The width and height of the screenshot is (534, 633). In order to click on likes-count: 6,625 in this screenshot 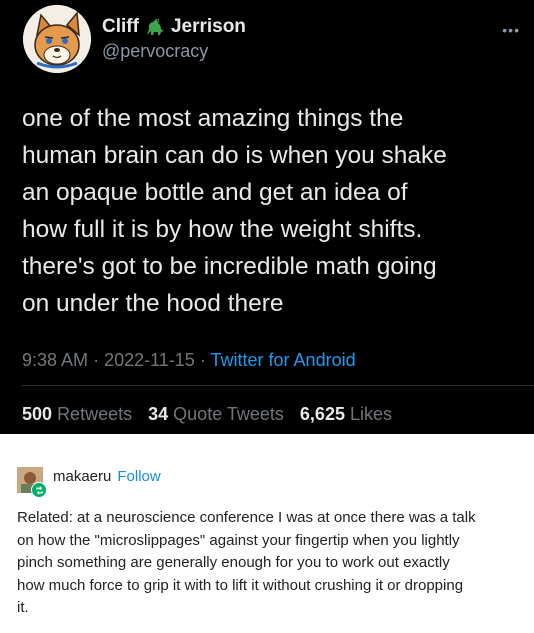, I will do `click(322, 414)`.